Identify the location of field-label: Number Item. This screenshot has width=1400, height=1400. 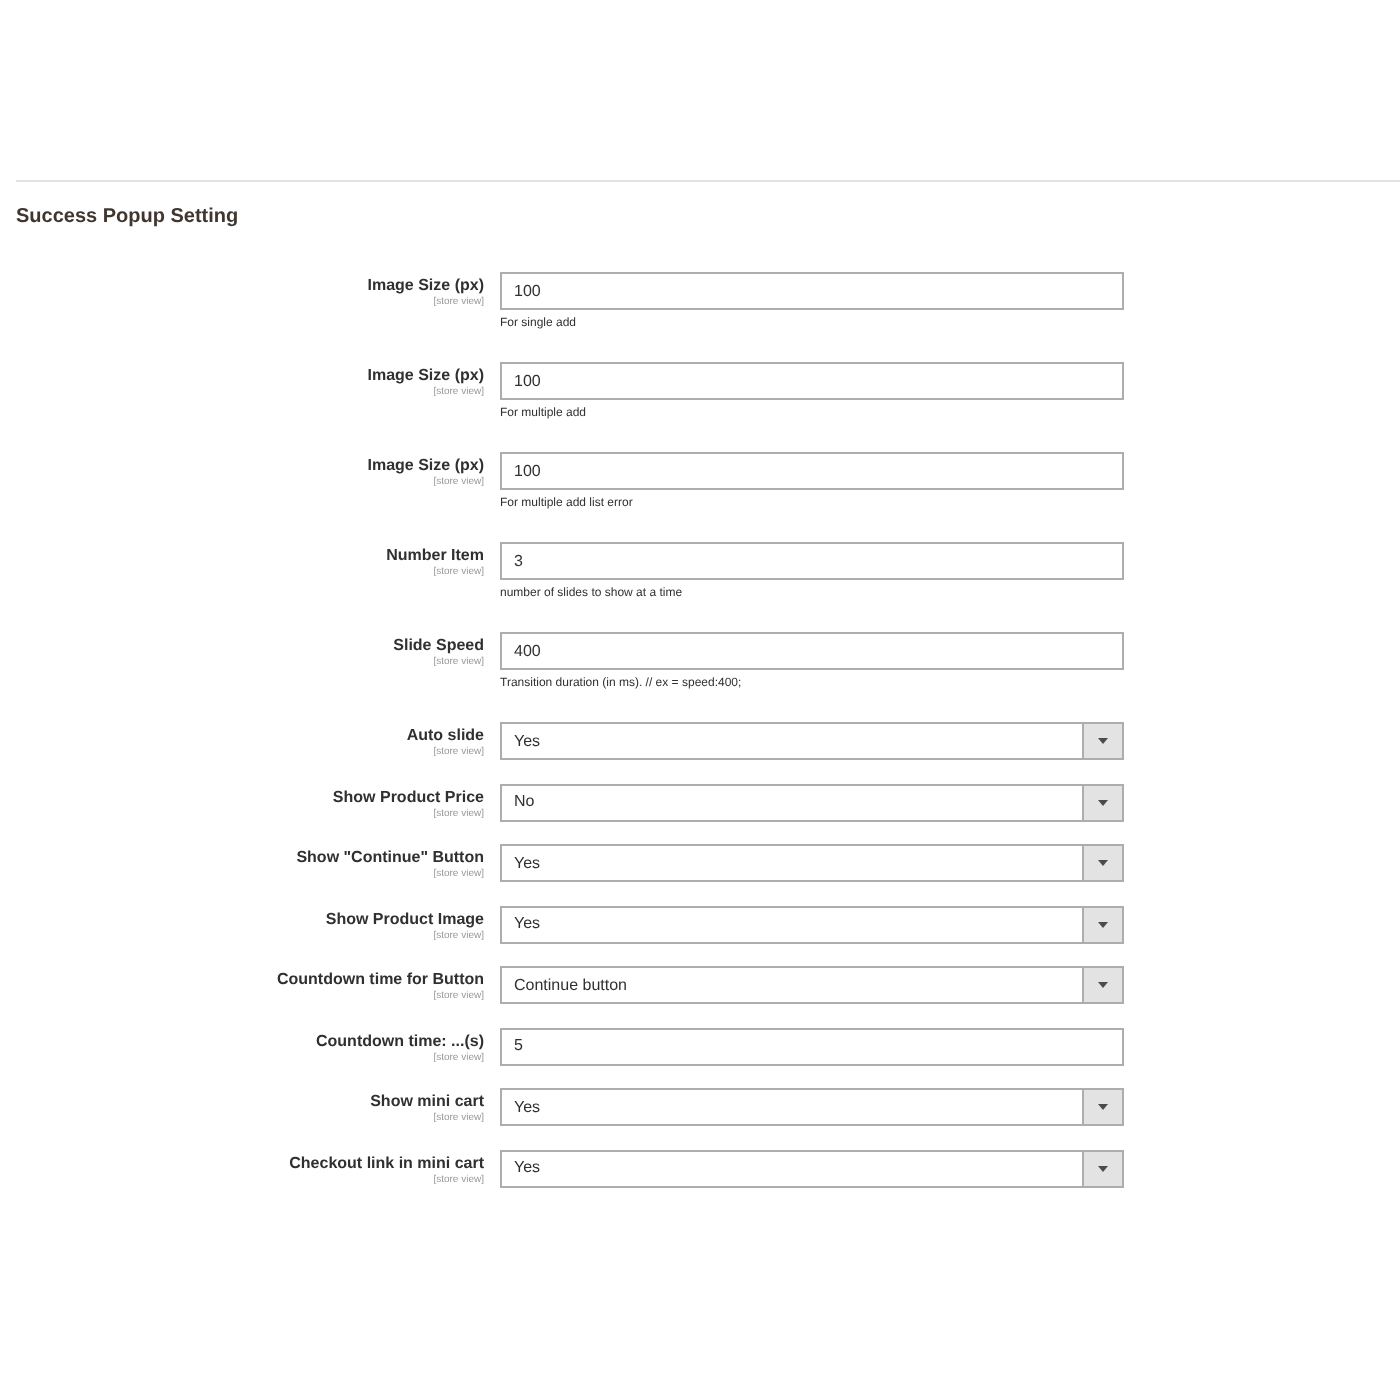
(435, 555).